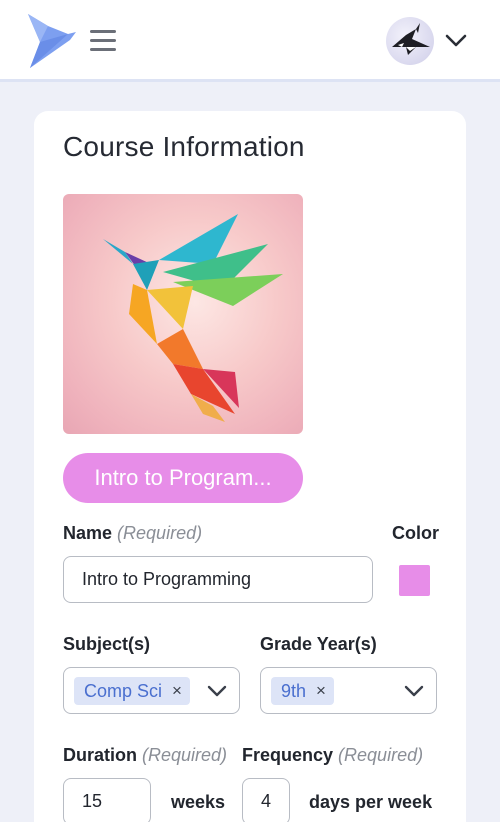 The image size is (500, 822). Describe the element at coordinates (88, 533) in the screenshot. I see `name-label-text: Name` at that location.